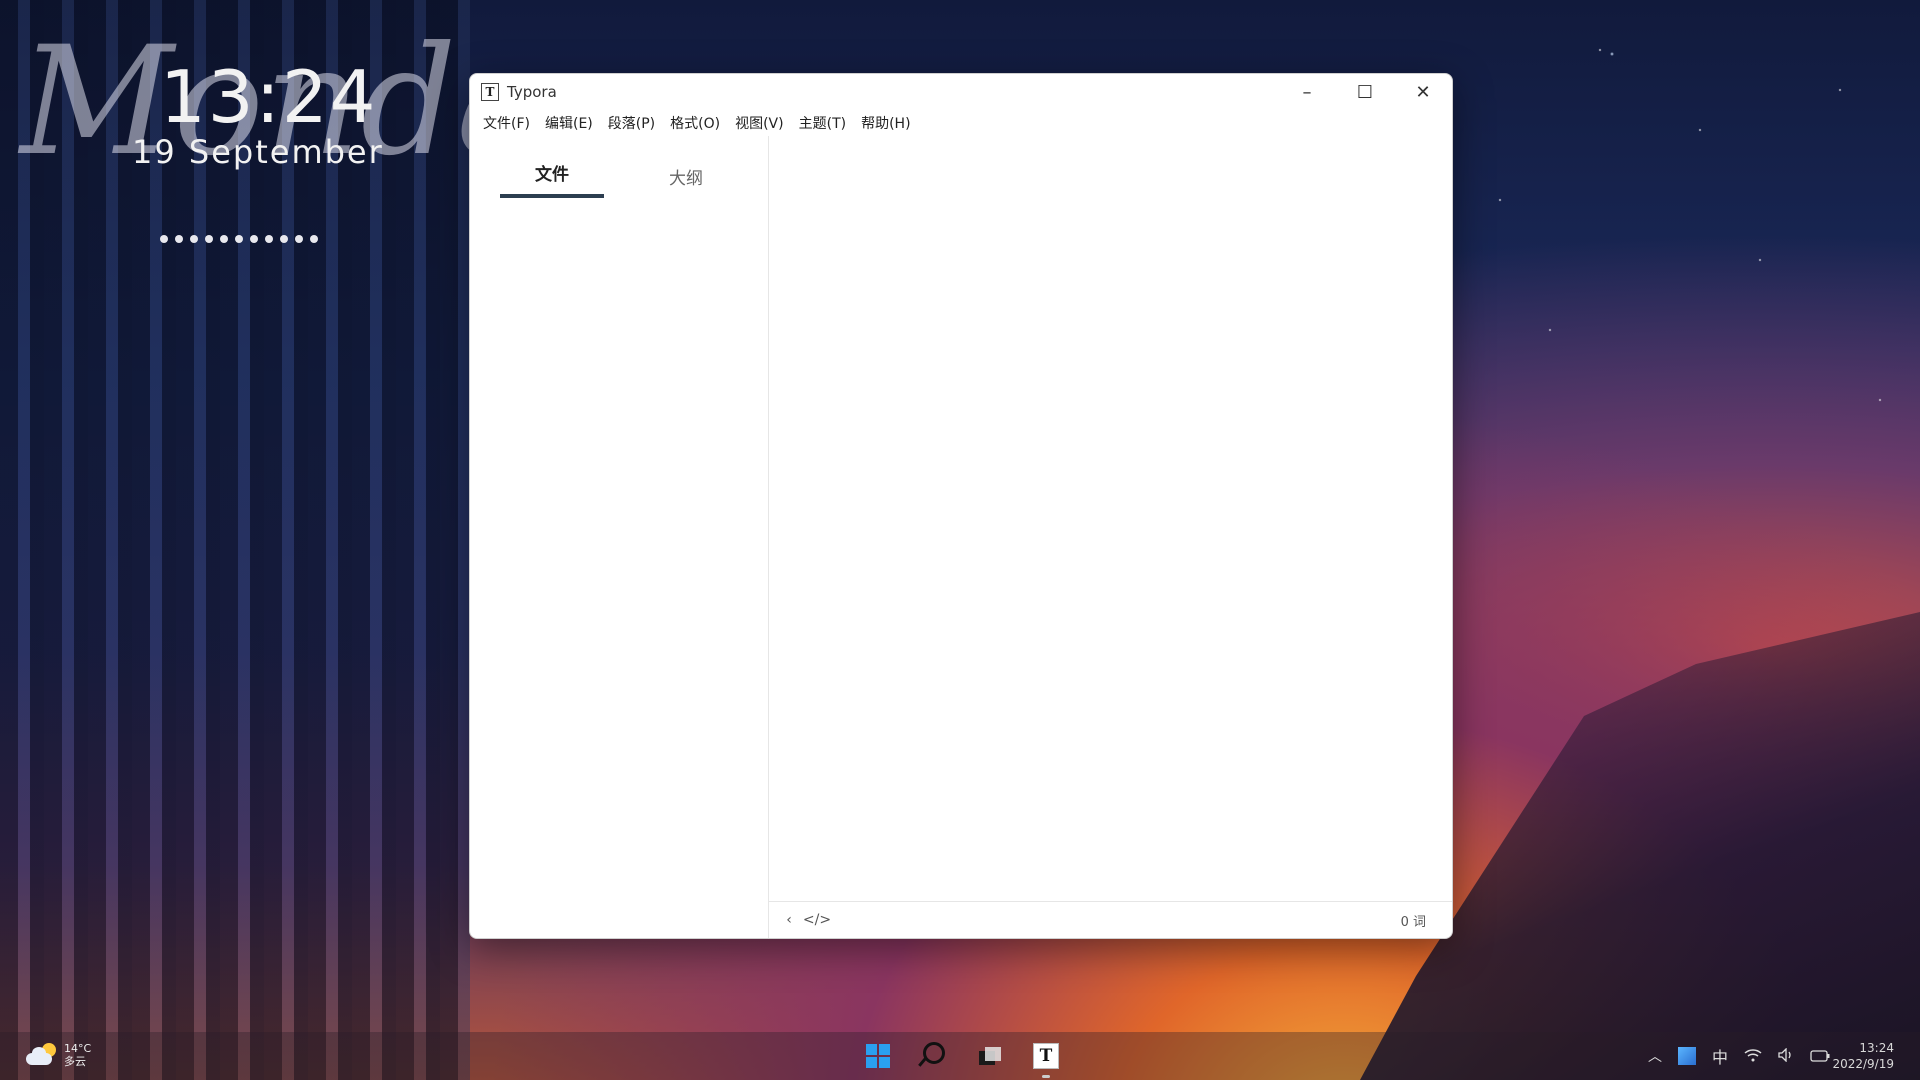 This screenshot has width=1920, height=1080. Describe the element at coordinates (760, 123) in the screenshot. I see `menu-view: 视图(V)` at that location.